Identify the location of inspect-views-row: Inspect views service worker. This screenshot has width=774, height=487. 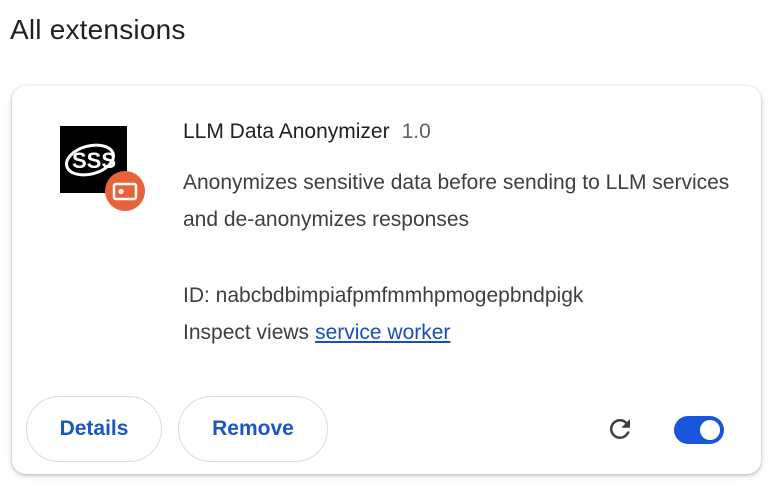
(316, 333).